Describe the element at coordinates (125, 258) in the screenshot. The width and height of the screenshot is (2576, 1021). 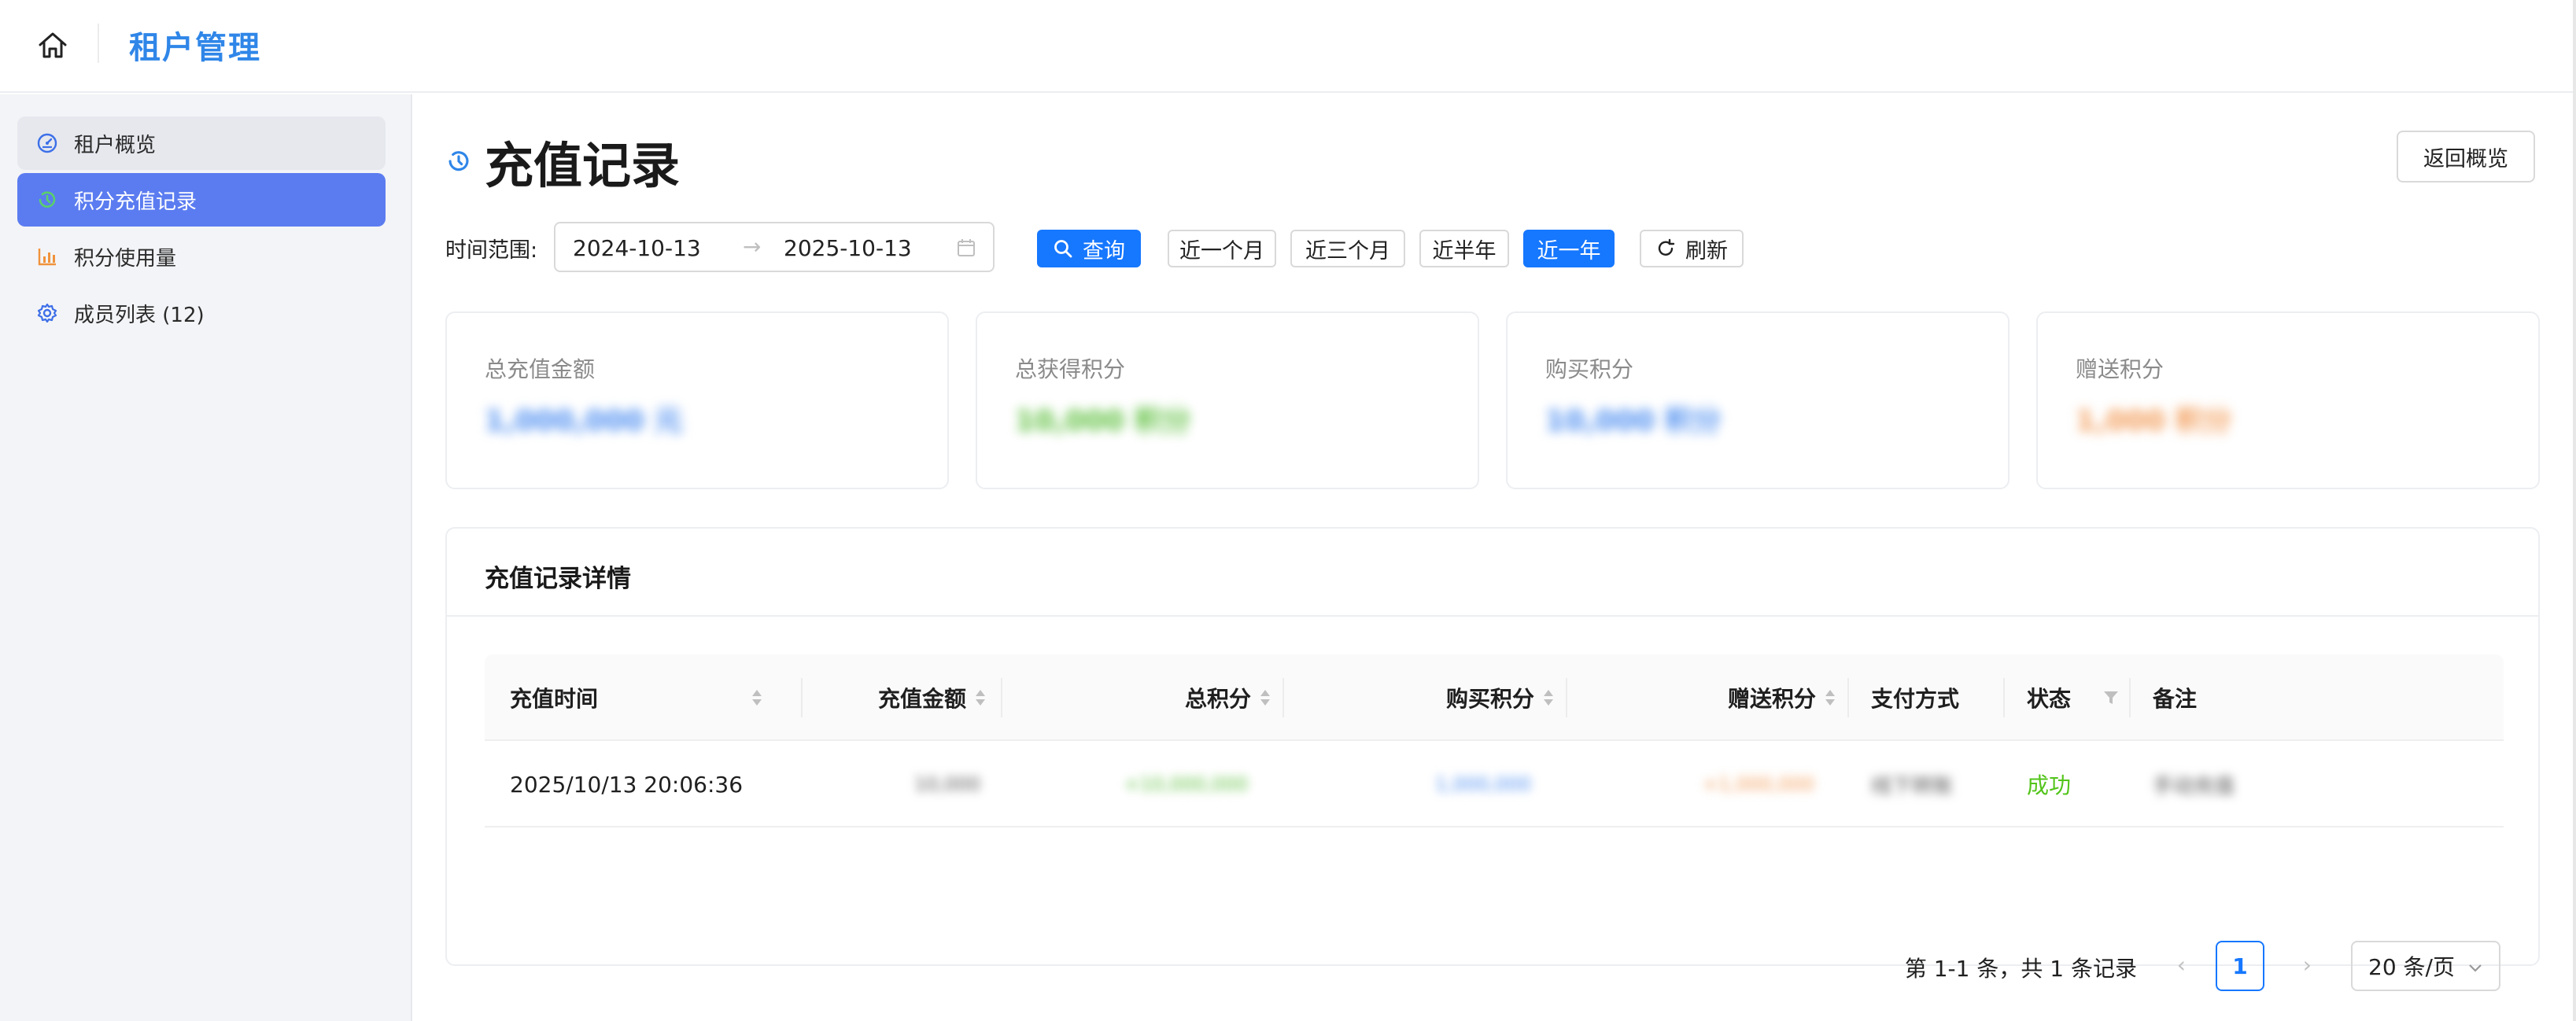
I see `sidebar-item-label: 积分使用量` at that location.